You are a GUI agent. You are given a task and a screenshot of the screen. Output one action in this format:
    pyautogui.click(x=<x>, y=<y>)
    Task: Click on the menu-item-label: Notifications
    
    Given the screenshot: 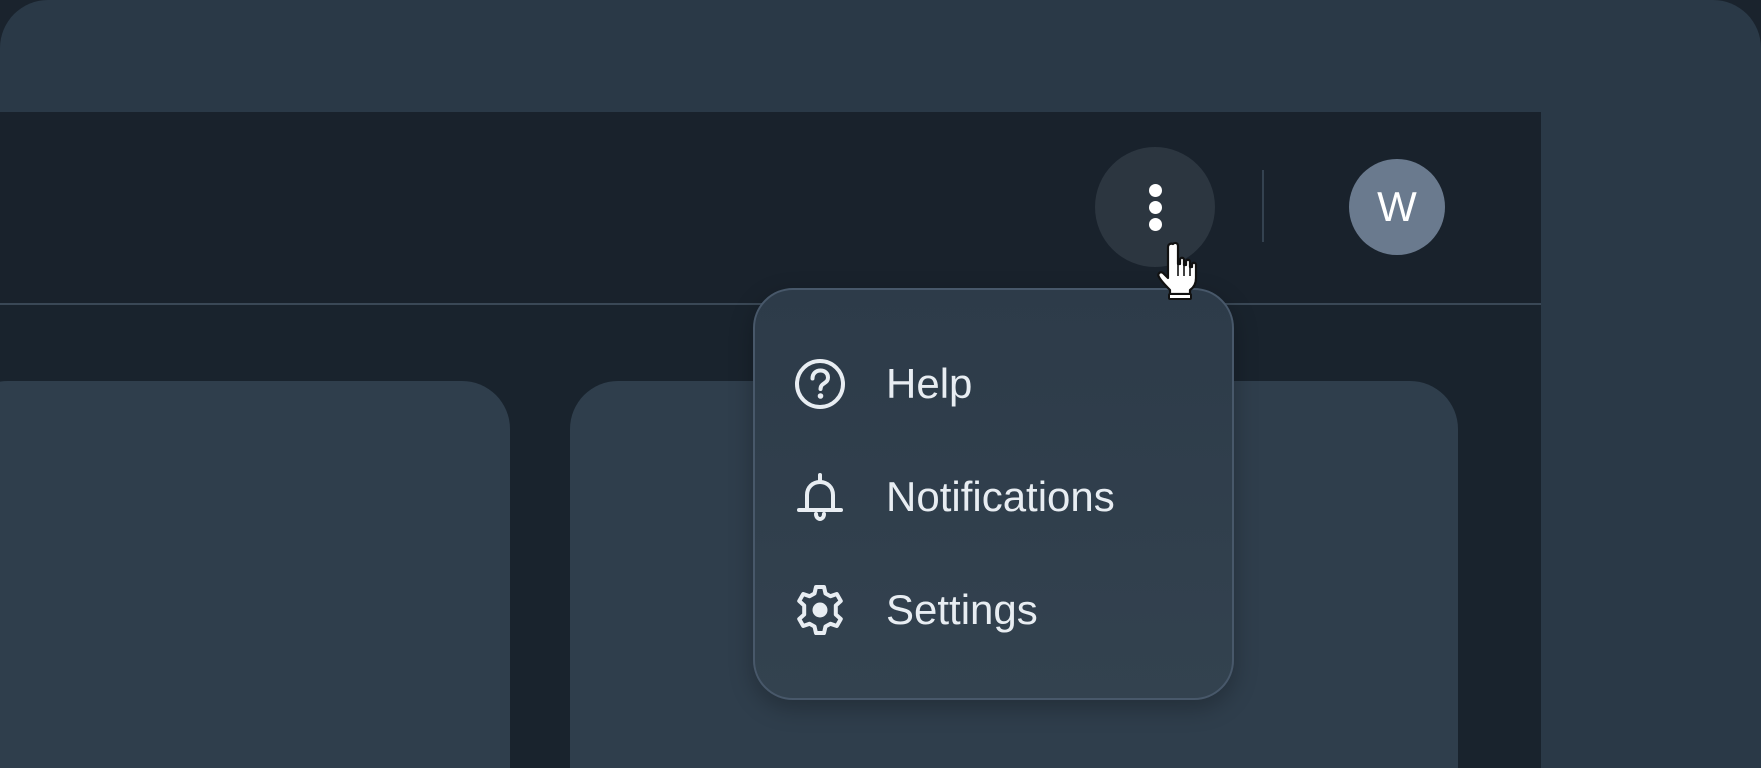 What is the action you would take?
    pyautogui.click(x=1000, y=496)
    